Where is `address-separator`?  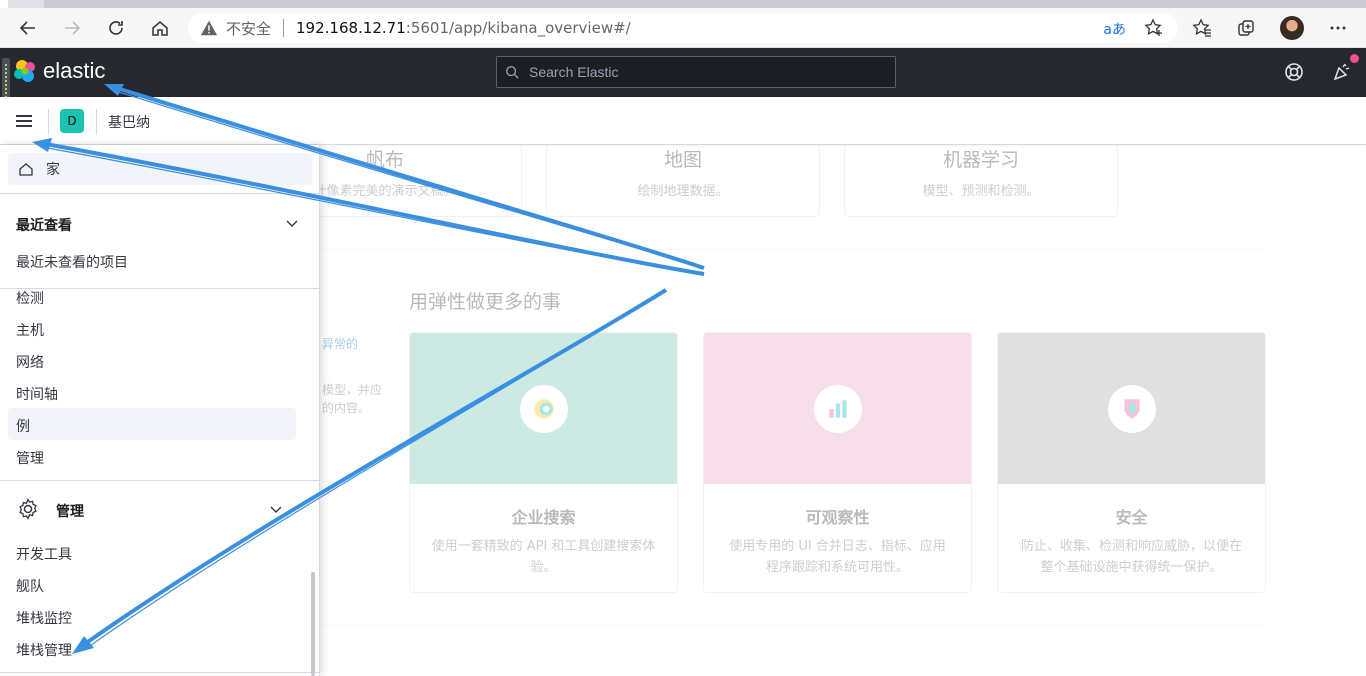
address-separator is located at coordinates (284, 28).